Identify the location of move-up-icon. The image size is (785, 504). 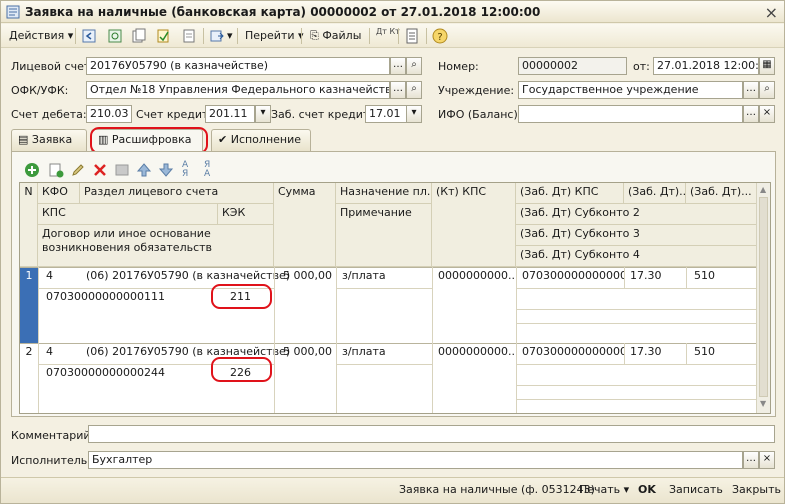
(144, 170).